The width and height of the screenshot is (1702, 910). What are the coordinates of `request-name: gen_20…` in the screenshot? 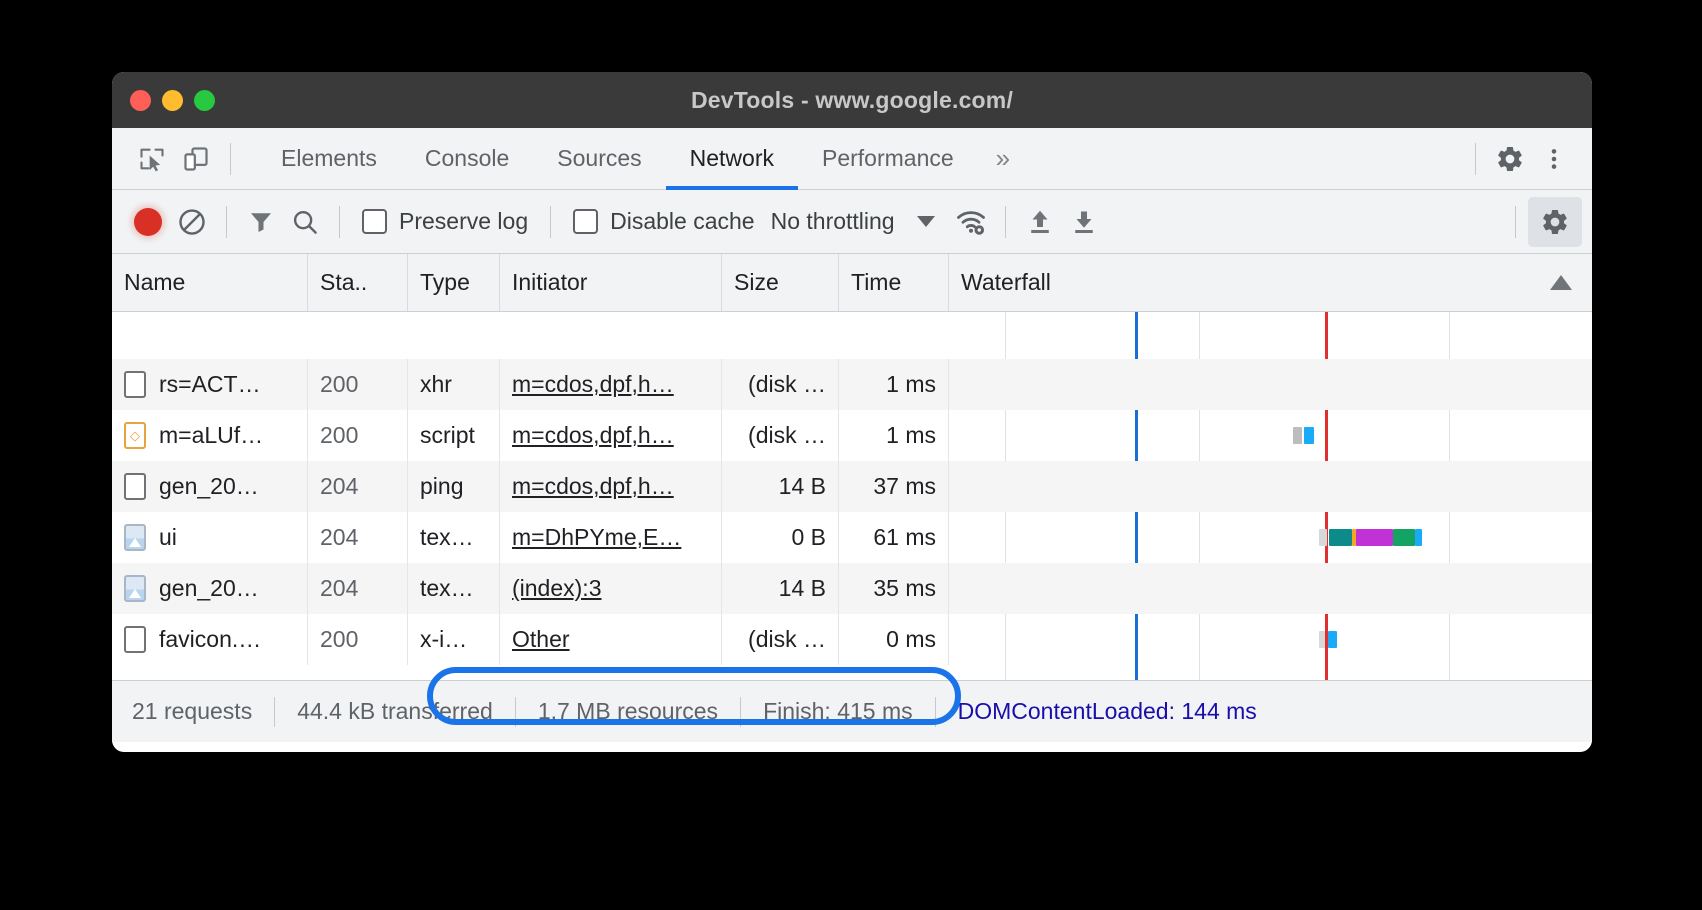 It's located at (209, 486).